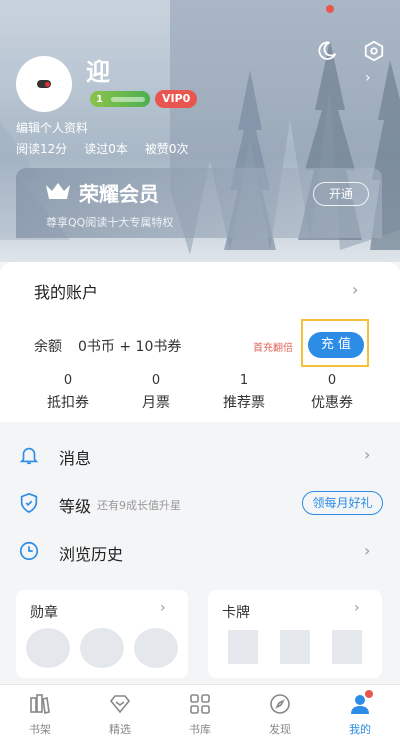 This screenshot has width=400, height=739. I want to click on voucher-coupon: 0 优惠券, so click(332, 392).